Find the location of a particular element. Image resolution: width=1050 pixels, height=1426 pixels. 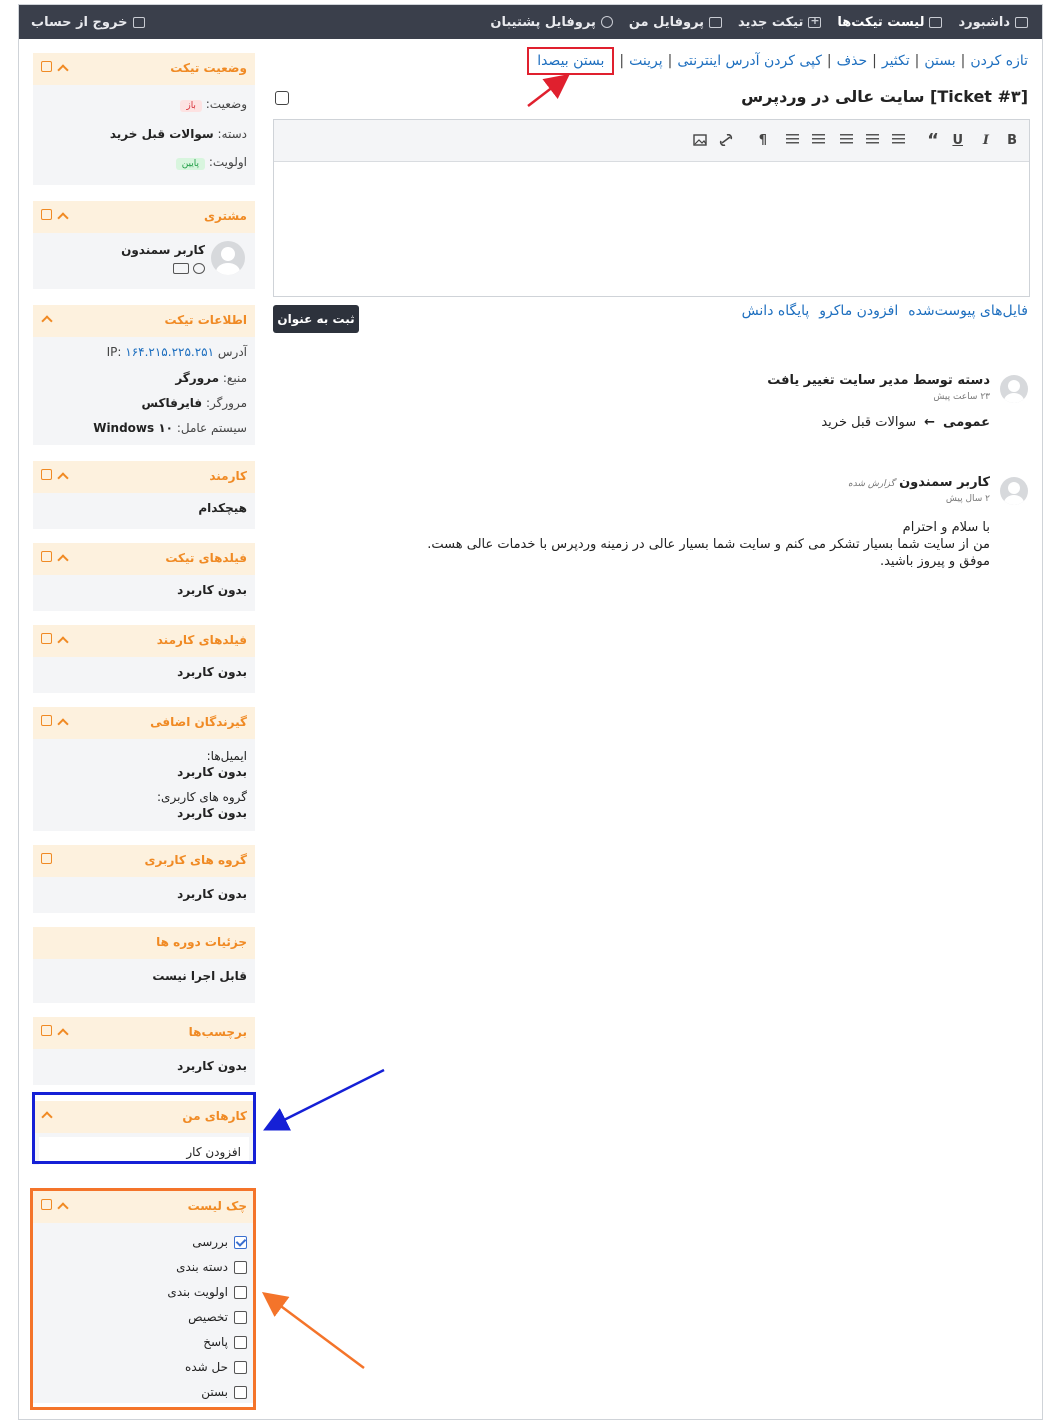

arrow-orange is located at coordinates (313, 1331).